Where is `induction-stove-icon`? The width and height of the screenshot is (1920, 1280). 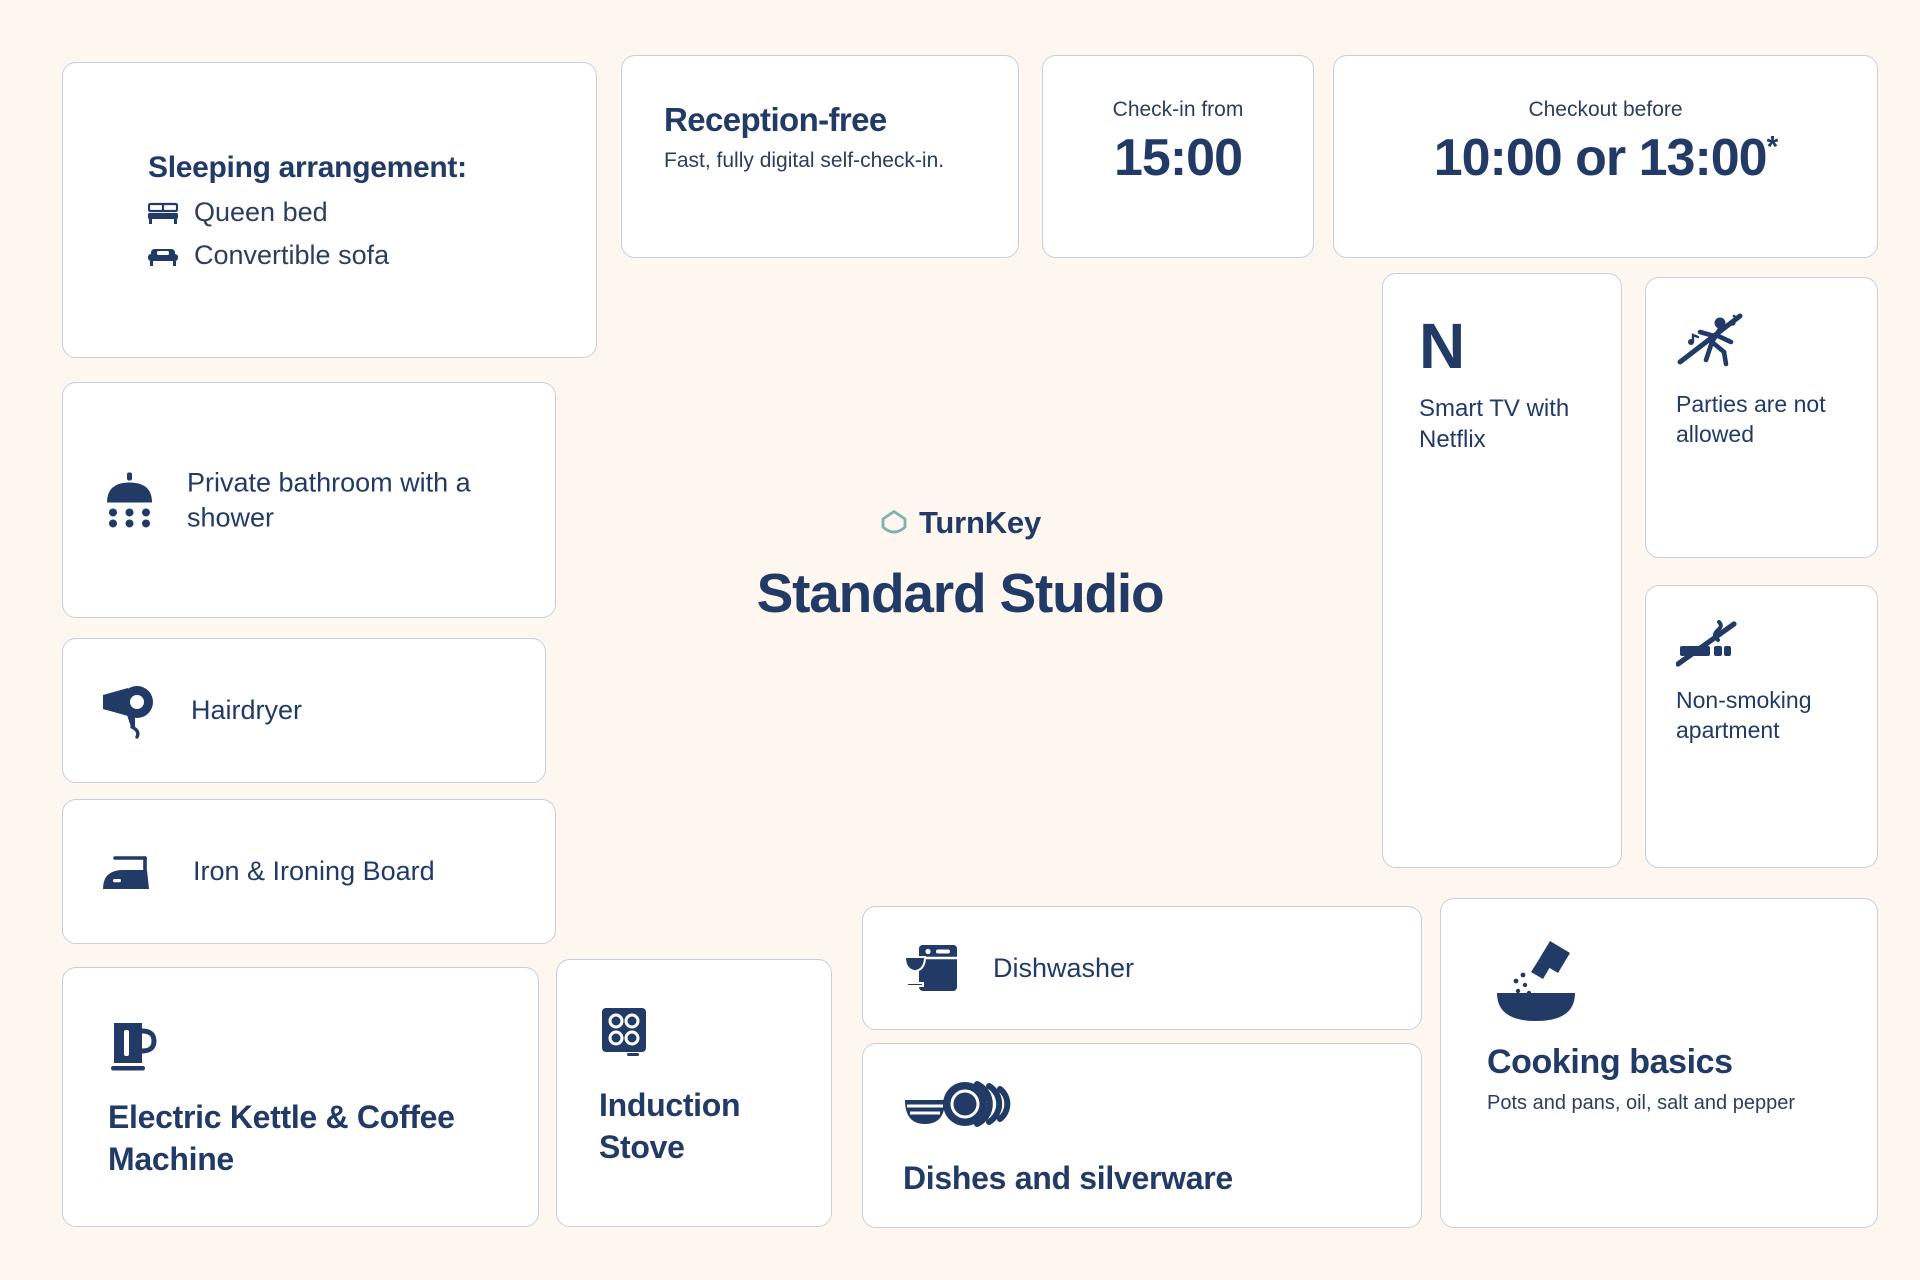 induction-stove-icon is located at coordinates (715, 1034).